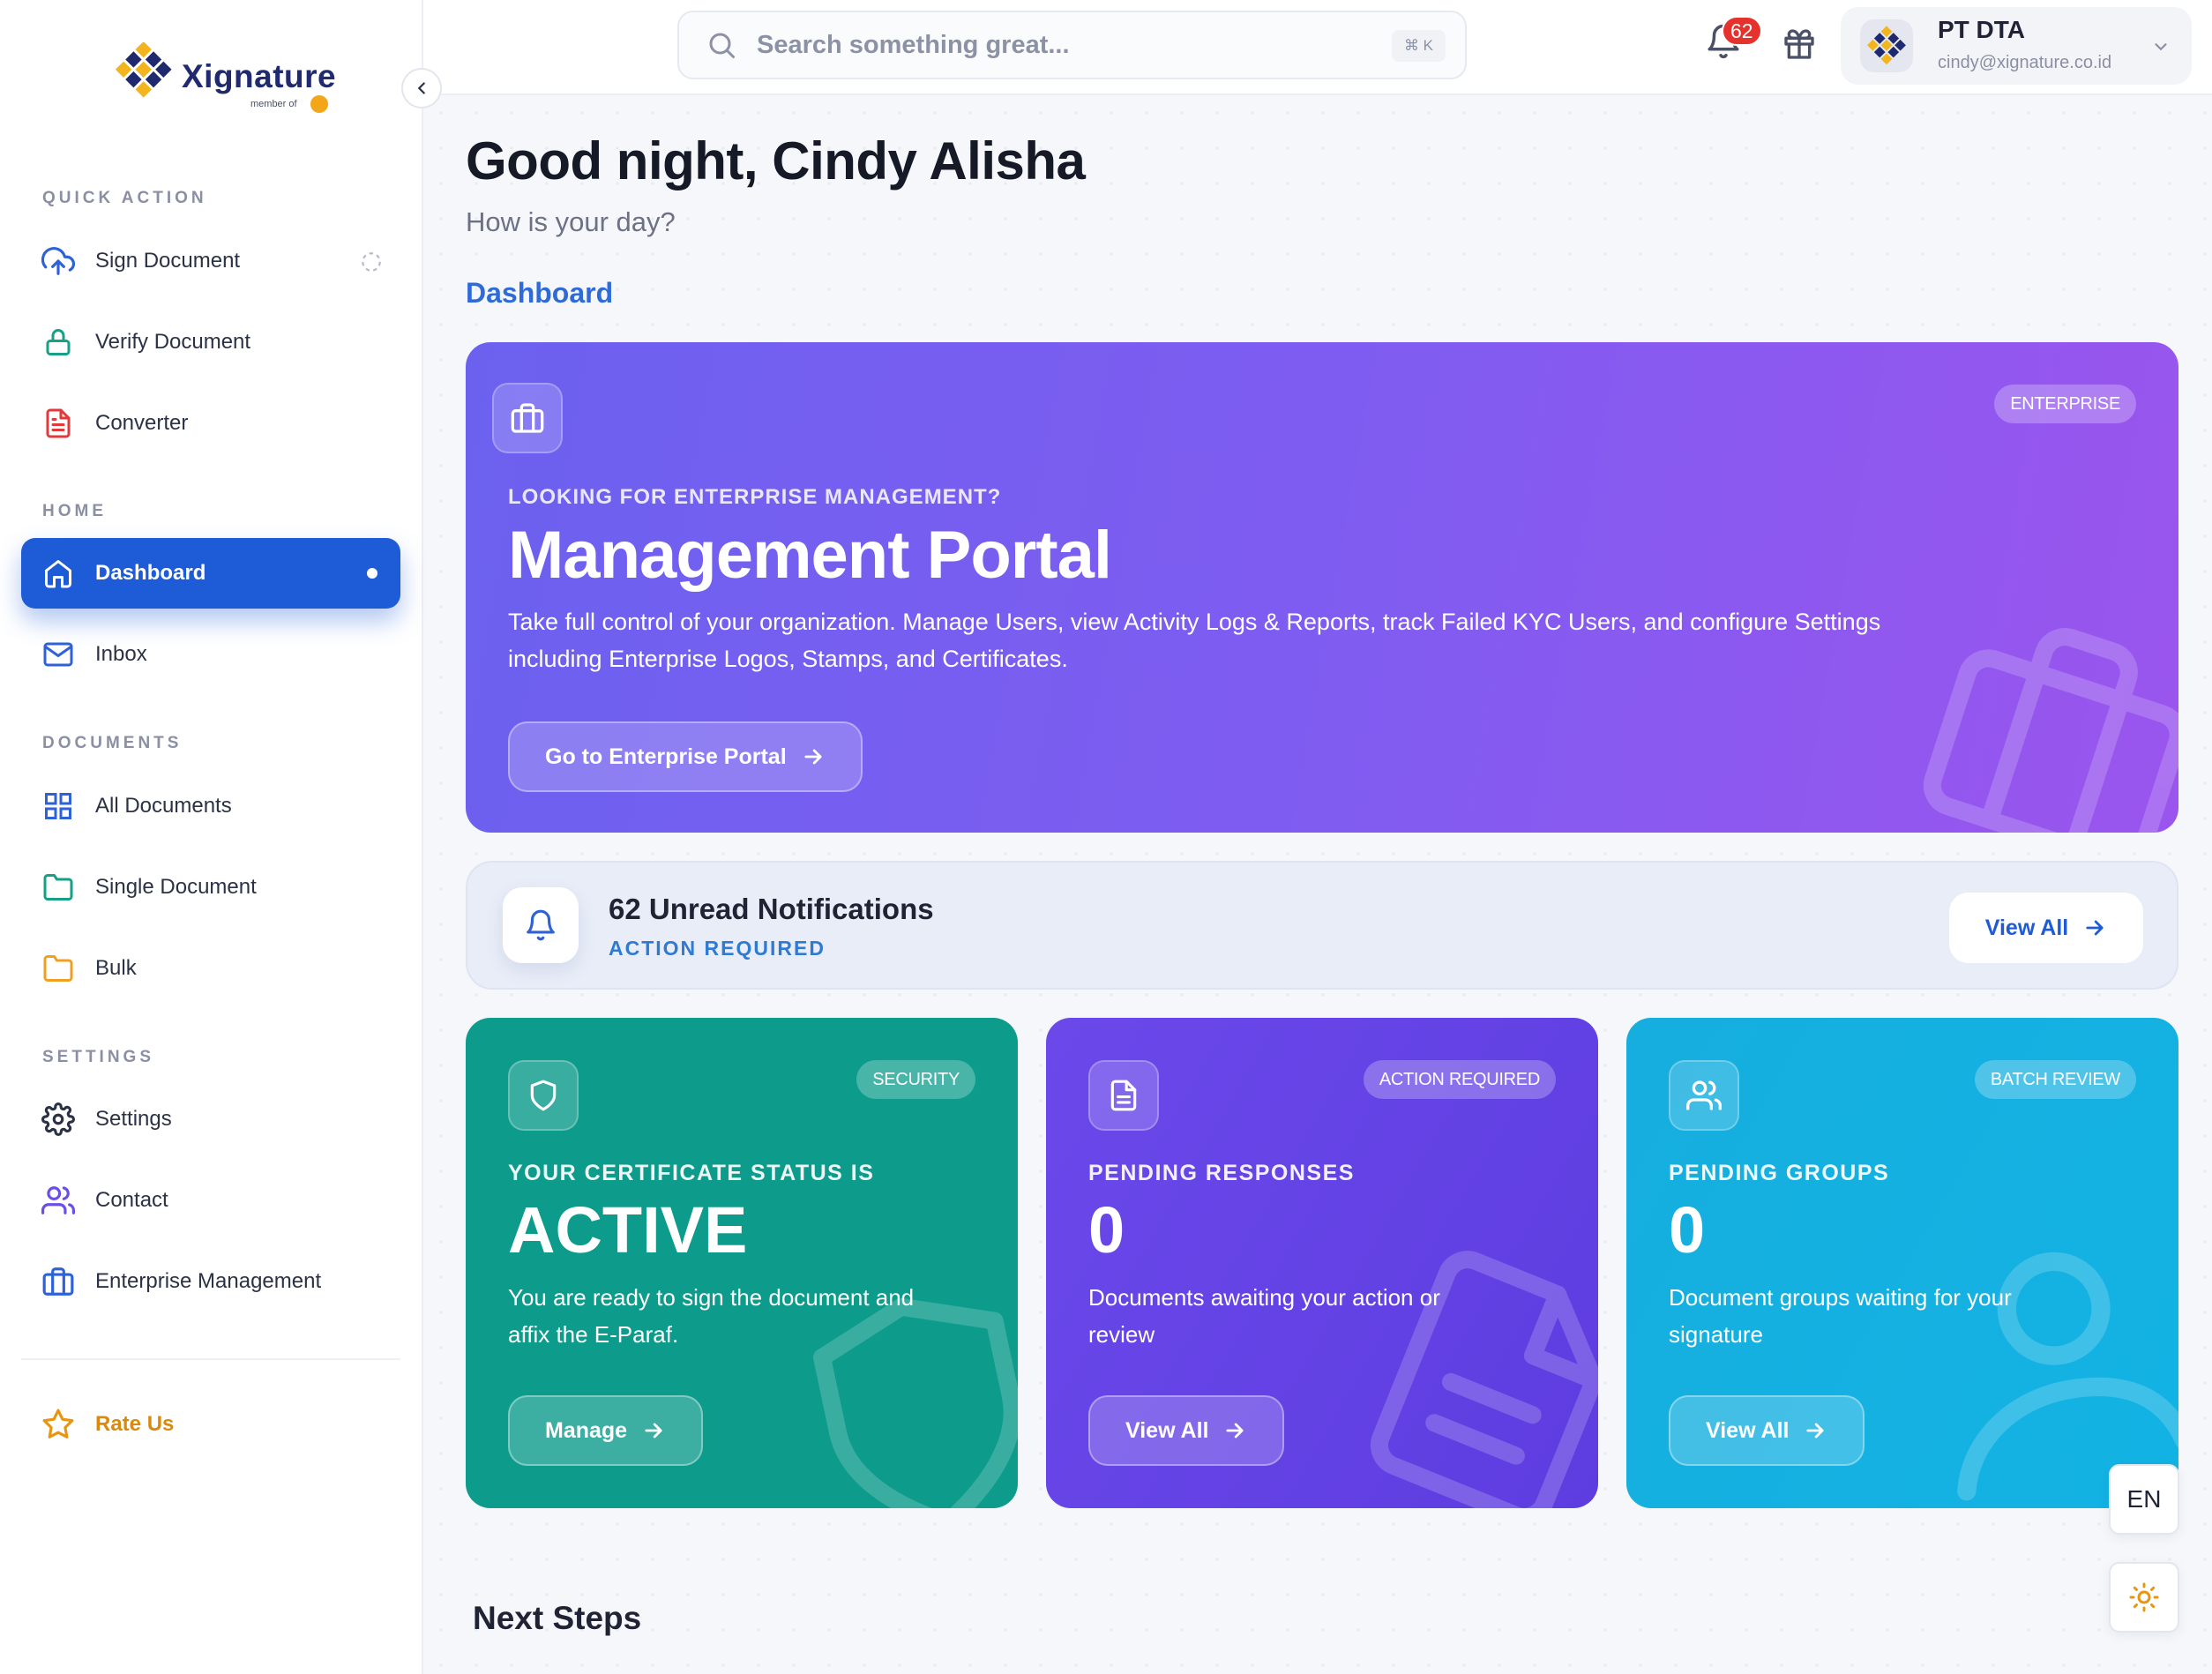  What do you see at coordinates (1221, 1173) in the screenshot?
I see `card-eyebrow: PENDING RESPONSES` at bounding box center [1221, 1173].